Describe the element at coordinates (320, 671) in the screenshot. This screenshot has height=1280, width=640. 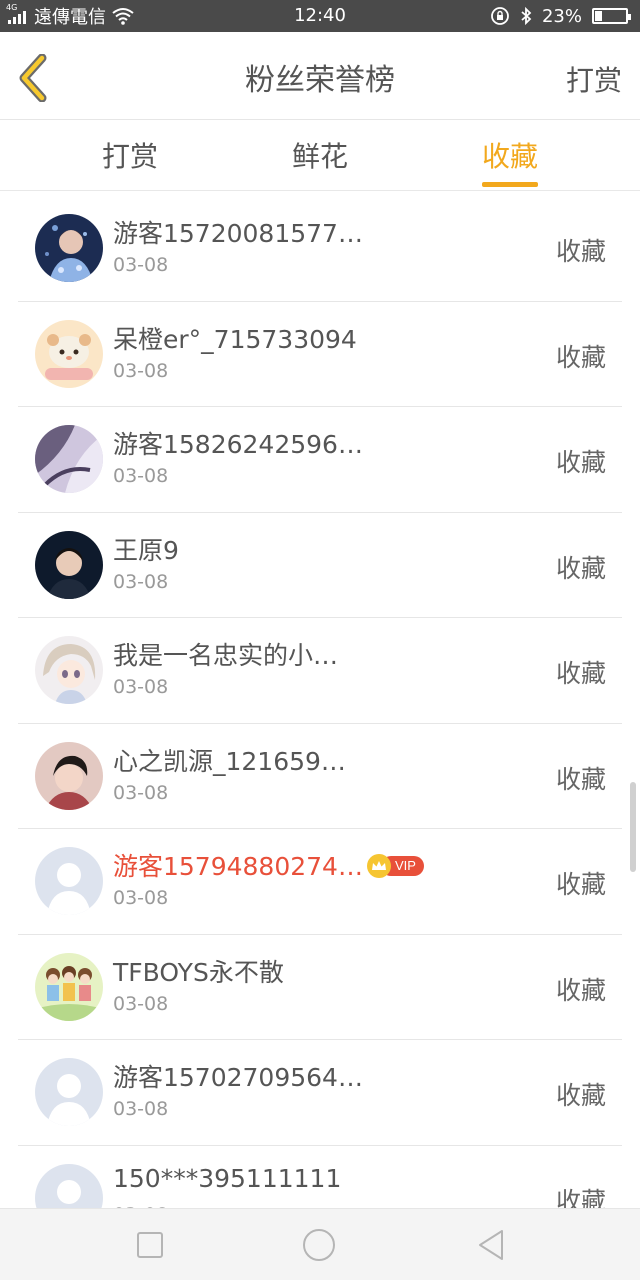
I see `list-item: 我是一名忠实的小… 03-08 收藏` at that location.